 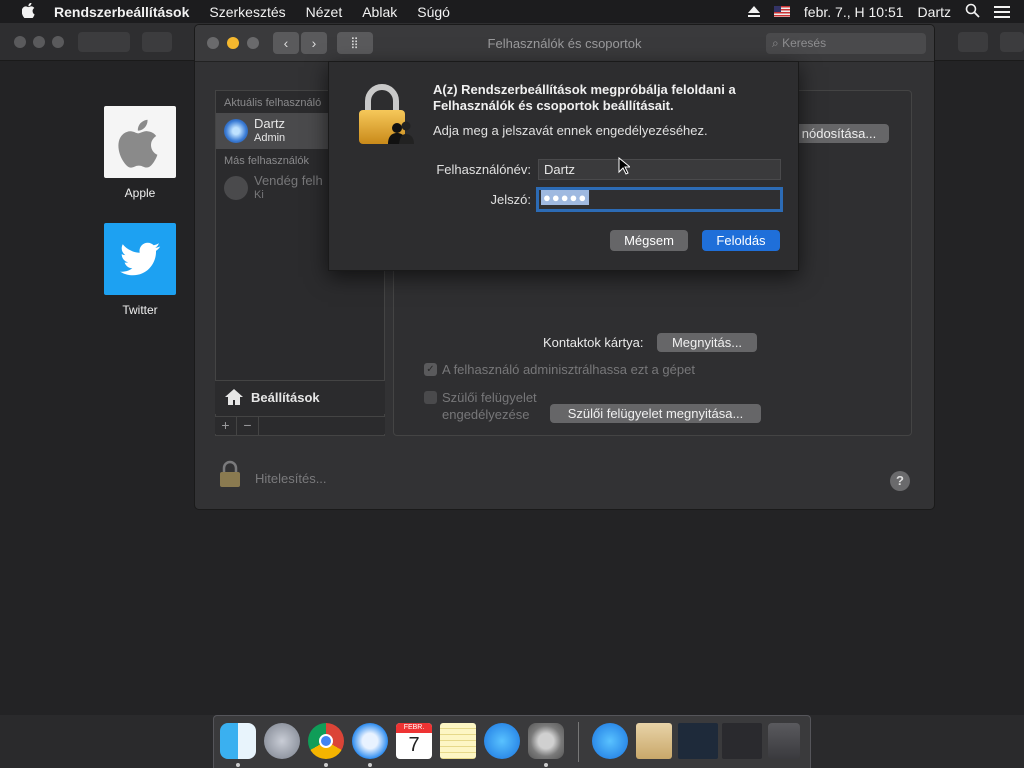 What do you see at coordinates (300, 425) in the screenshot?
I see `add-remove-bar: + −` at bounding box center [300, 425].